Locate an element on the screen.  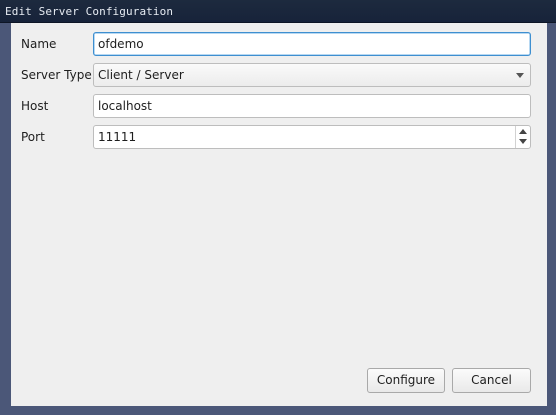
port-value: 11111 is located at coordinates (117, 137).